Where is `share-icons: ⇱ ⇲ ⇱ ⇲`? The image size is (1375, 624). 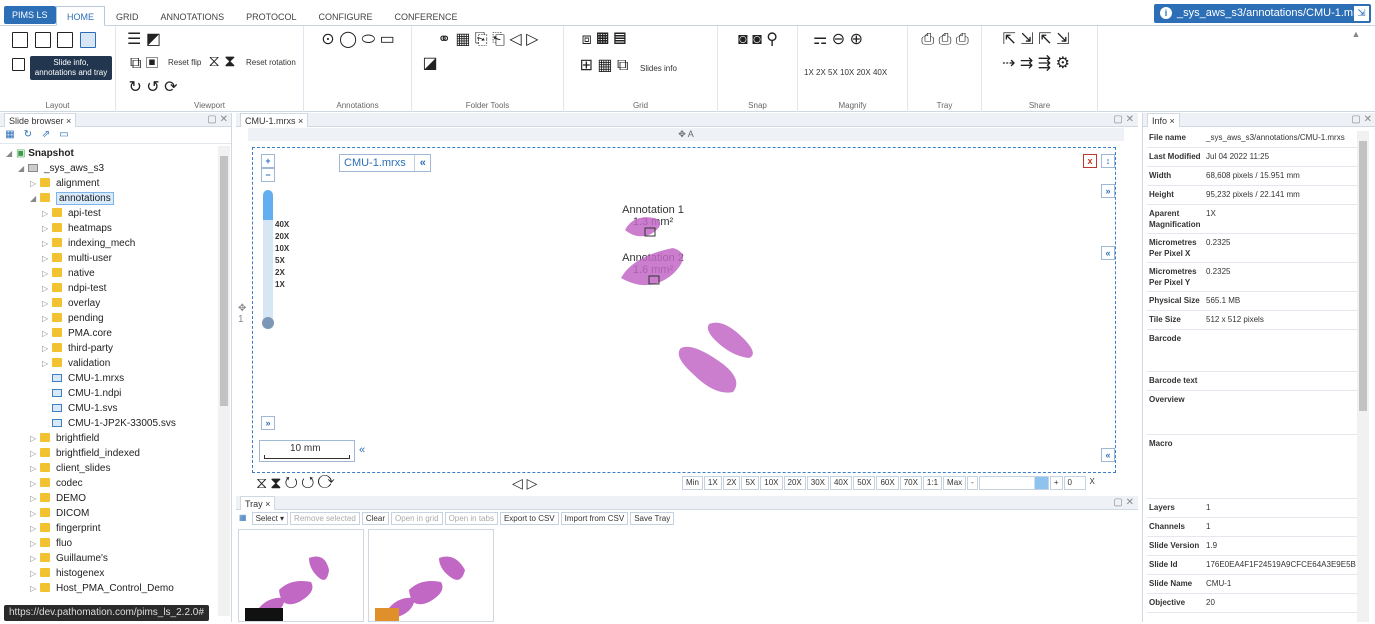
share-icons: ⇱ ⇲ ⇱ ⇲ is located at coordinates (1036, 40).